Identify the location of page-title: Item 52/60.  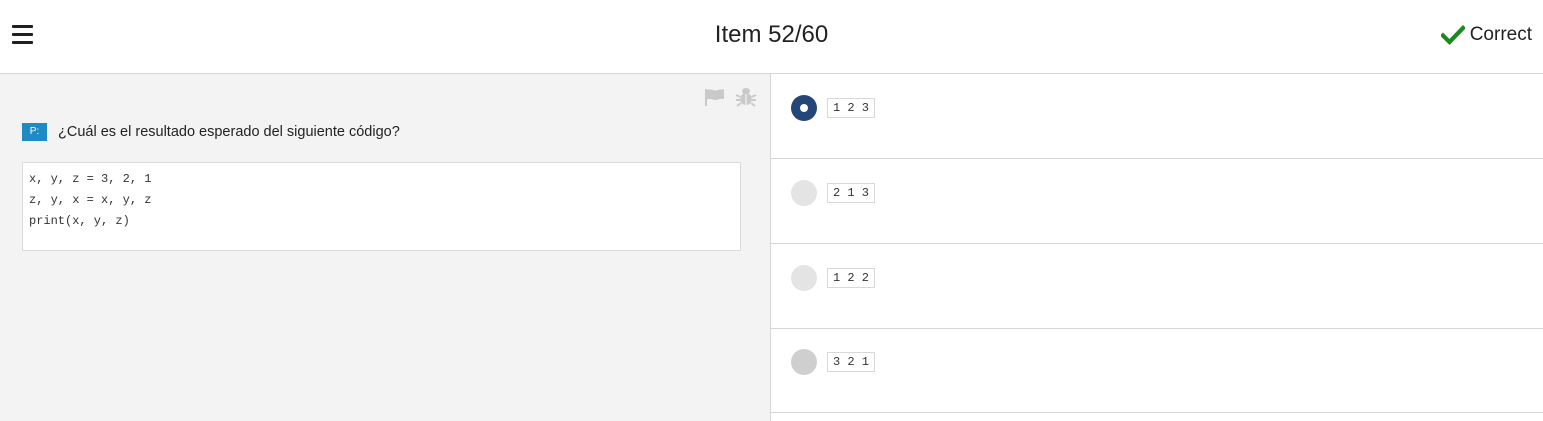
(771, 34).